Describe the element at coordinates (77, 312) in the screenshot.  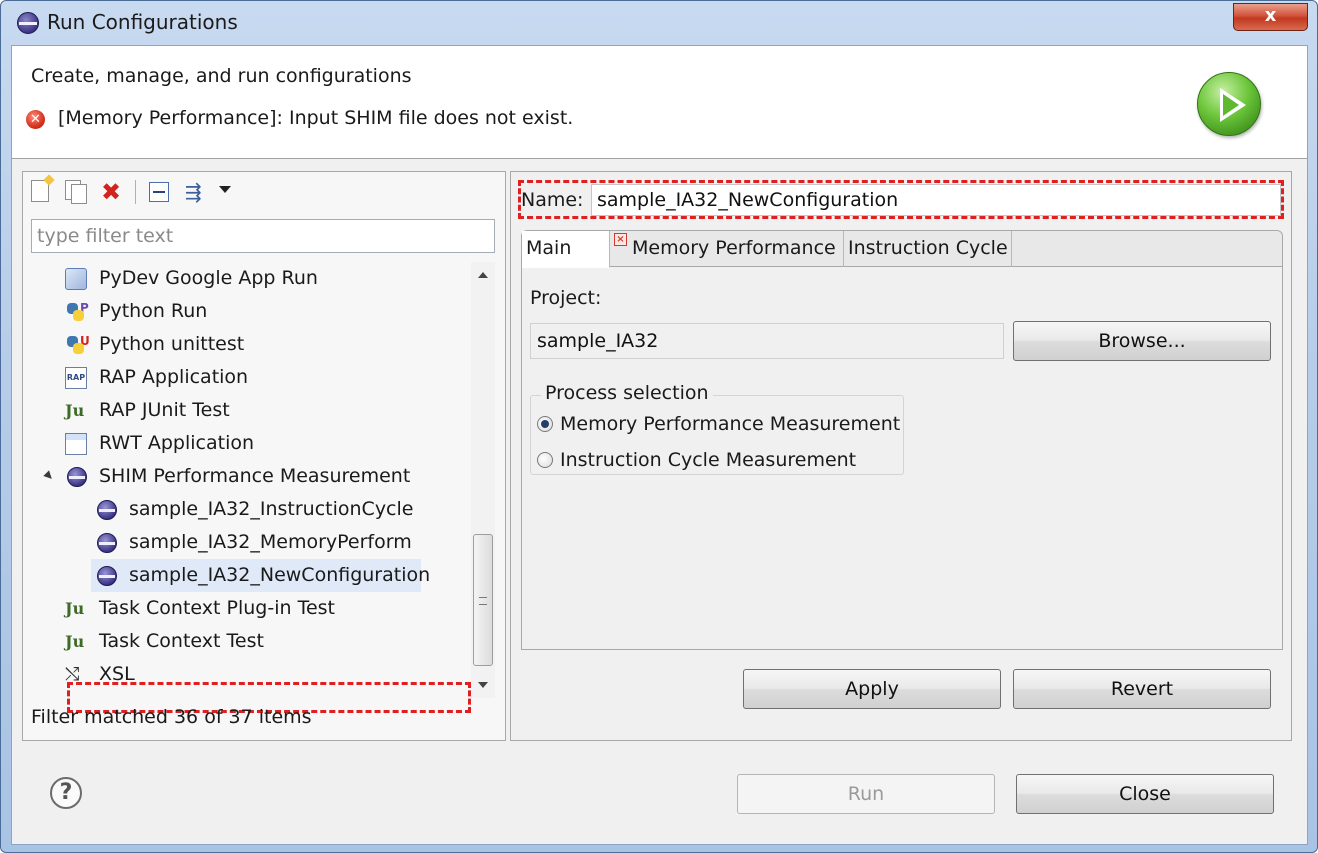
I see `python-icon: P` at that location.